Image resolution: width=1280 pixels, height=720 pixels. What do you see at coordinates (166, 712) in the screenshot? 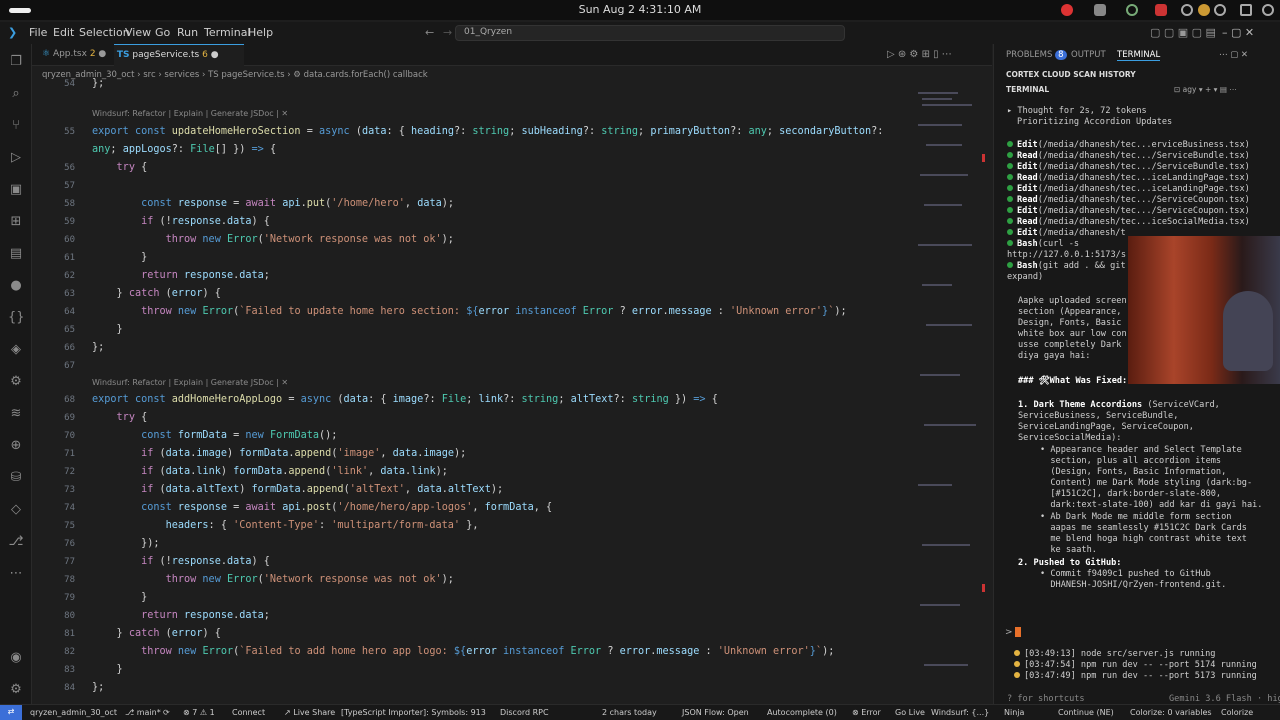
I see `sync-icon: ⟳` at bounding box center [166, 712].